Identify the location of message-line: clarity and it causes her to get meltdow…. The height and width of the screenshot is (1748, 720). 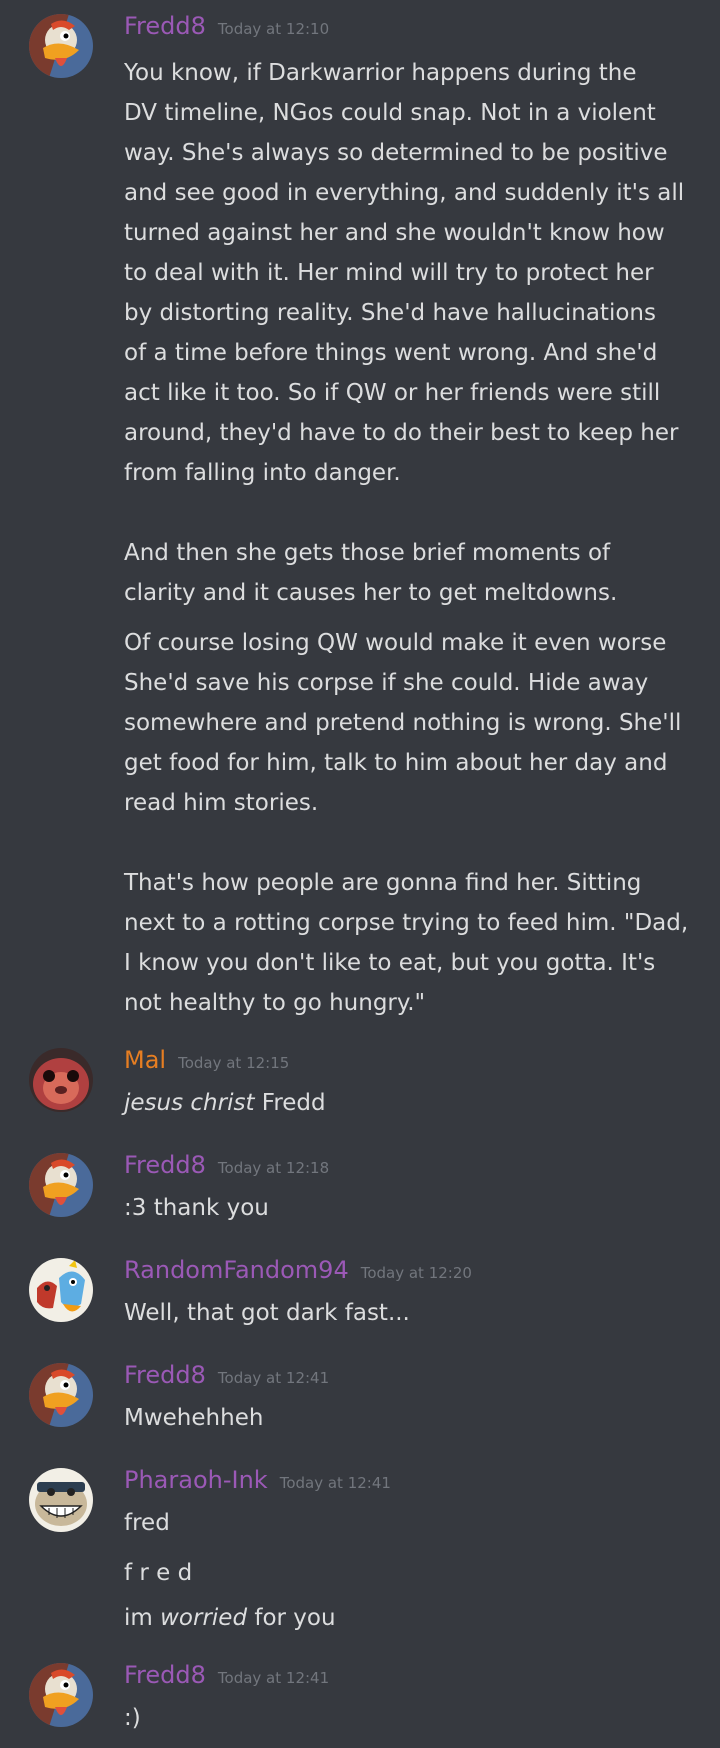
(371, 593).